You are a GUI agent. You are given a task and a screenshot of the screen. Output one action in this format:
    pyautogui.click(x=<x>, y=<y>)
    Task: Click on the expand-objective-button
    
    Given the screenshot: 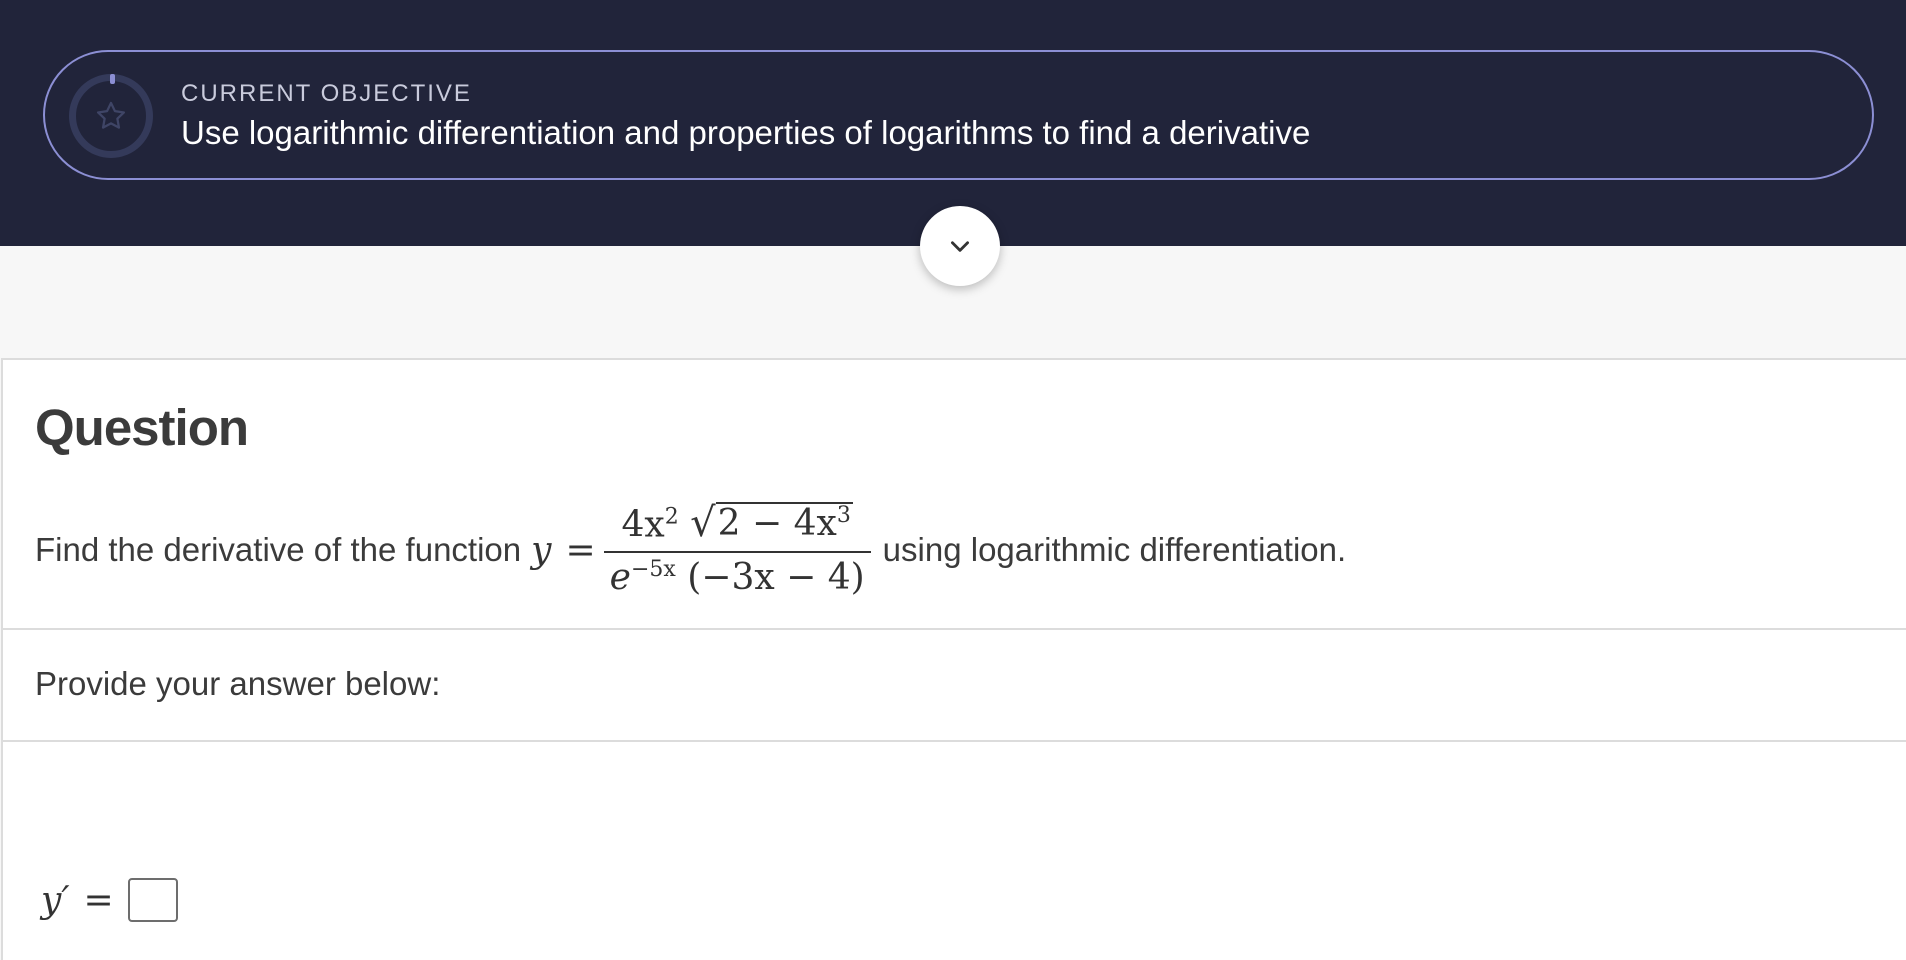 What is the action you would take?
    pyautogui.click(x=960, y=246)
    